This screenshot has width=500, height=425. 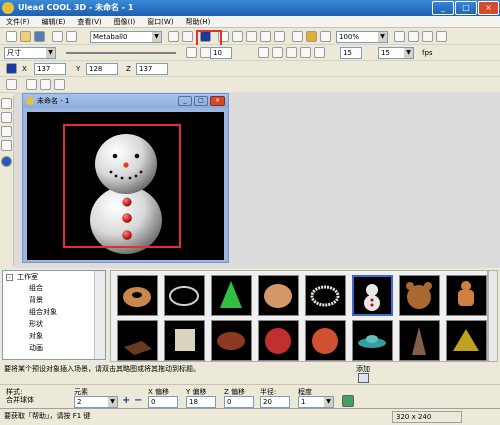 What do you see at coordinates (11, 84) in the screenshot?
I see `text-bold-icon` at bounding box center [11, 84].